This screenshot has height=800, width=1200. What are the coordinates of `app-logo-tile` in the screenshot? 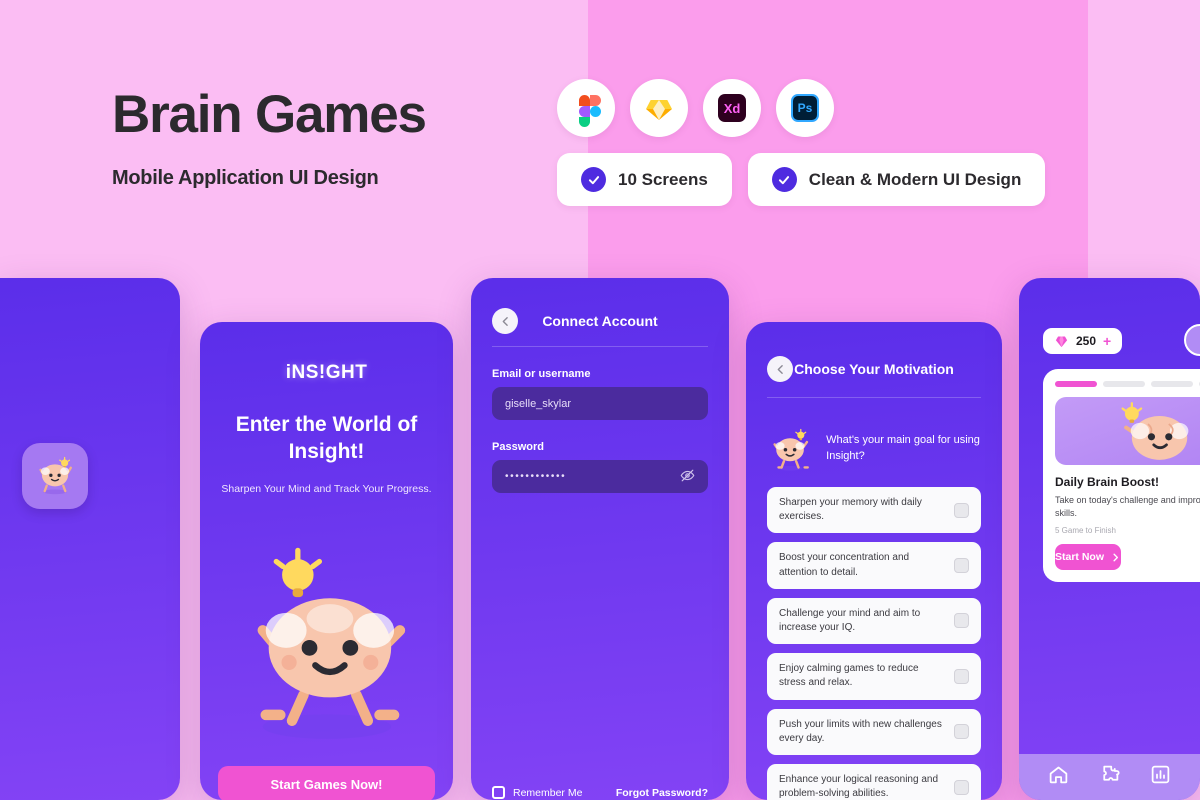 It's located at (55, 476).